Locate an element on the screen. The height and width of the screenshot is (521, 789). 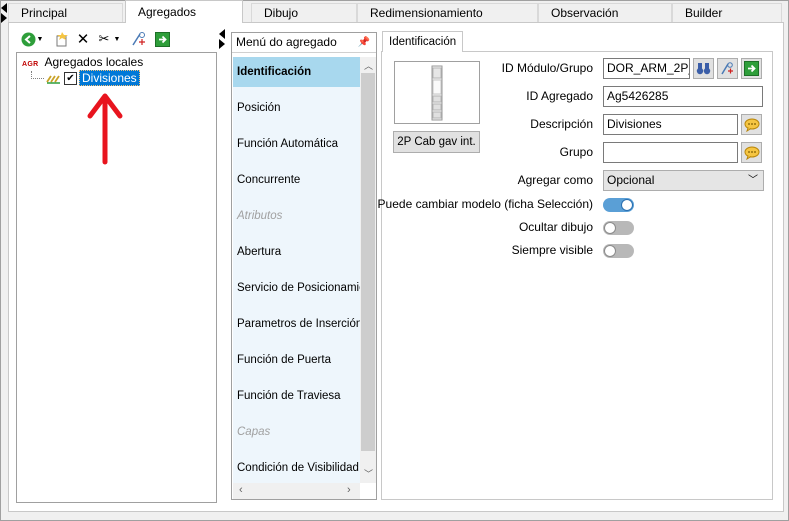
menu-expand-arrow-icon is located at coordinates (222, 44).